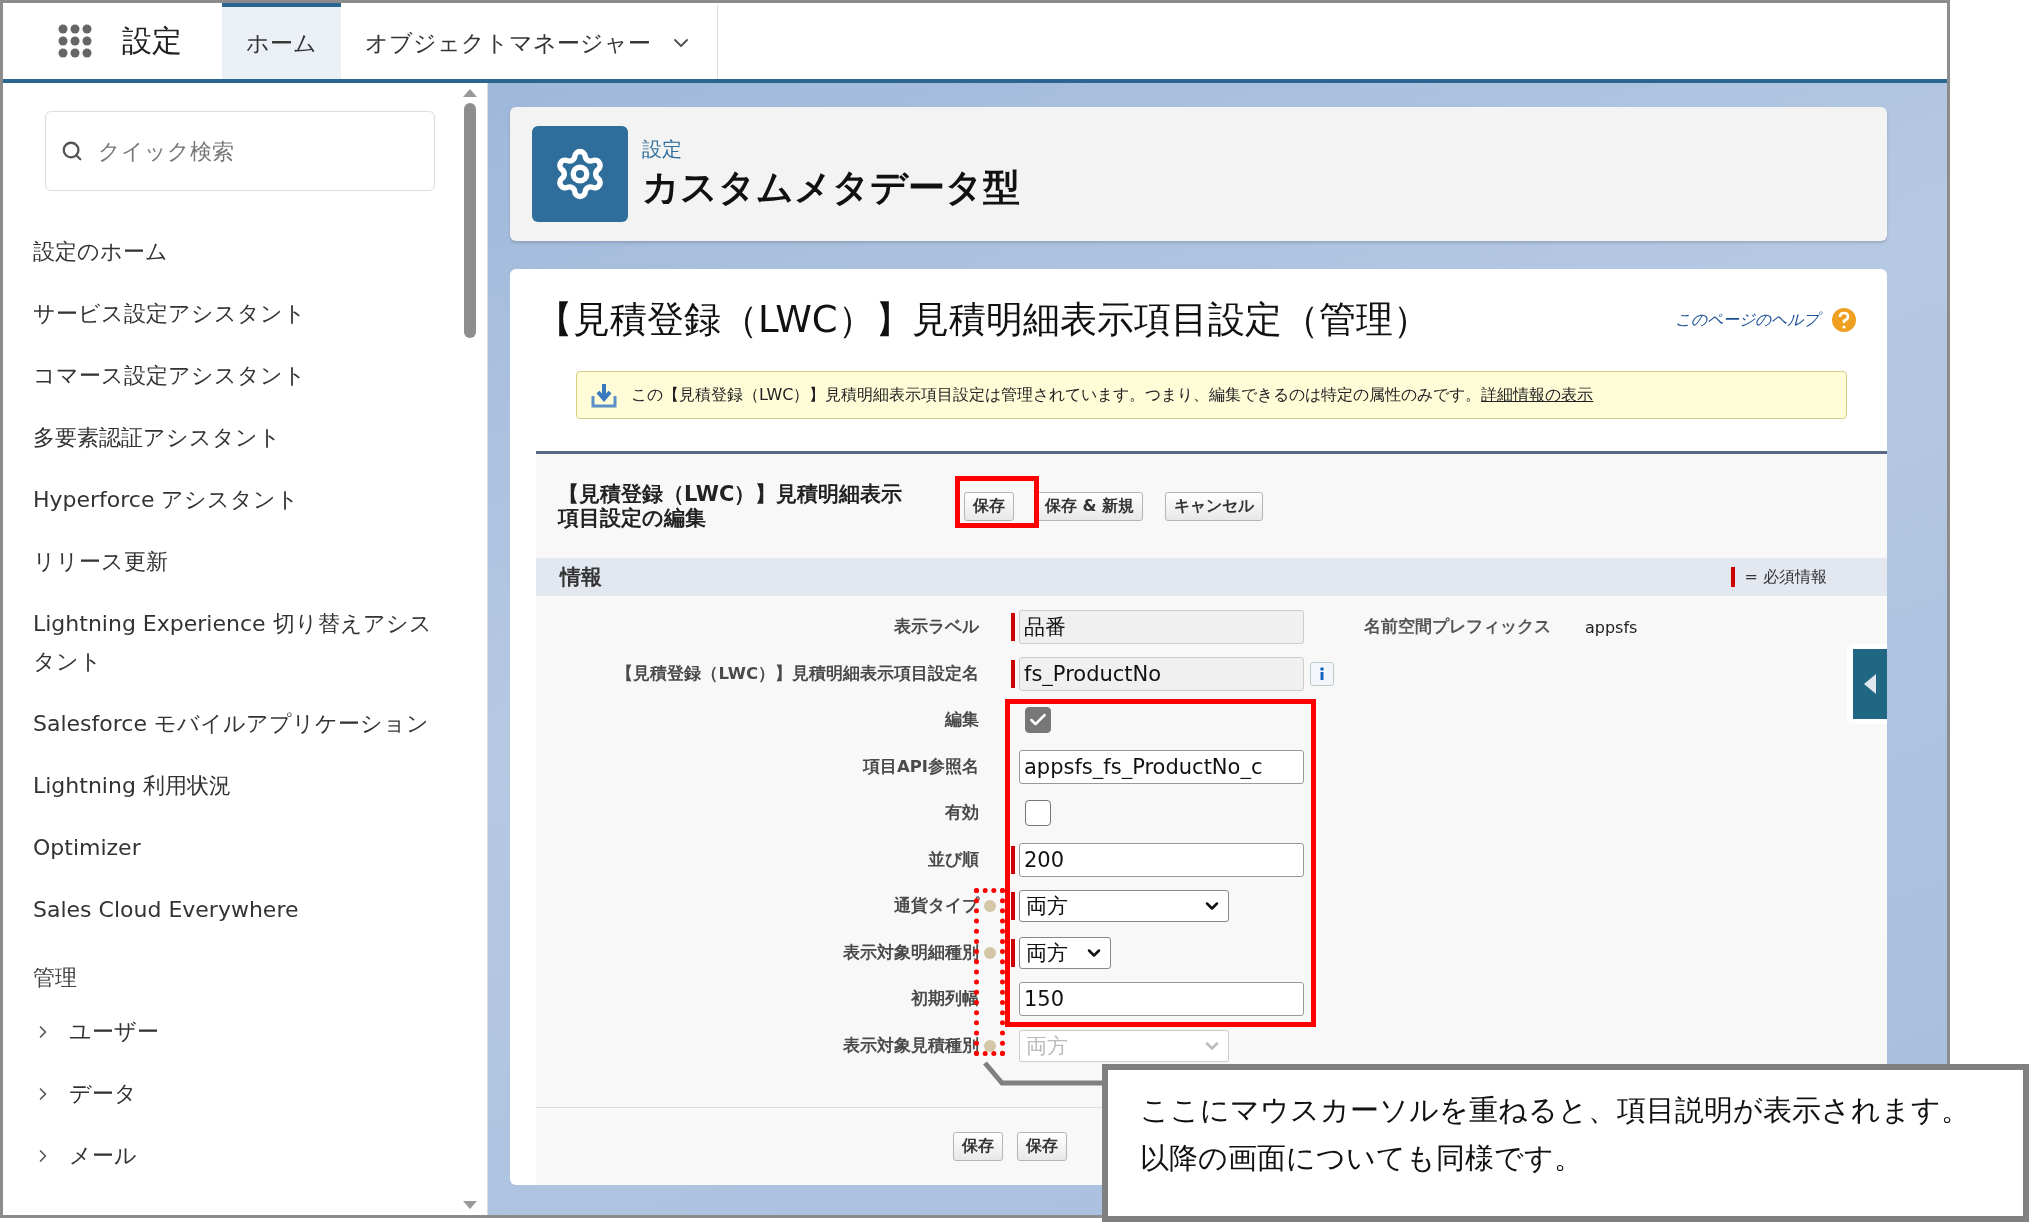 The width and height of the screenshot is (2029, 1231). I want to click on sidebar-item: コマース設定アシスタント, so click(238, 376).